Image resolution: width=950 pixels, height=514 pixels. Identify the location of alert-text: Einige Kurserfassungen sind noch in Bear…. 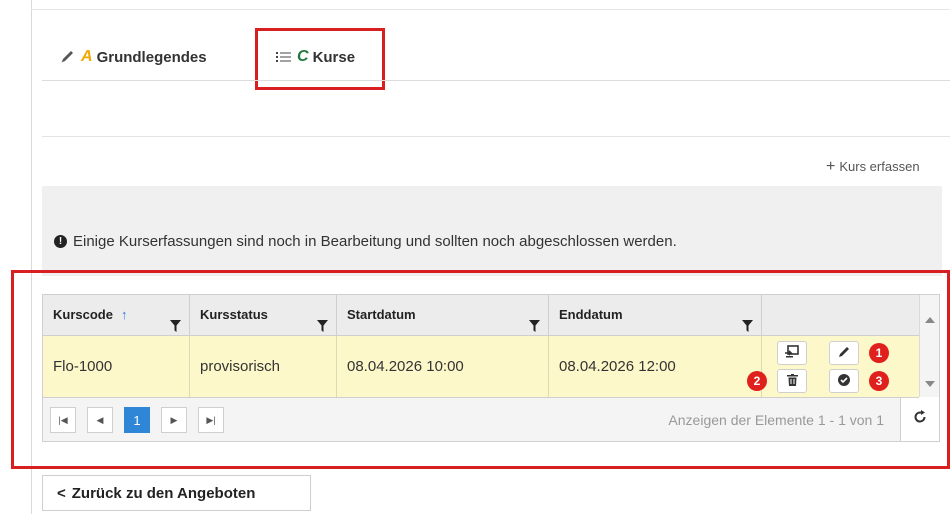
(375, 241).